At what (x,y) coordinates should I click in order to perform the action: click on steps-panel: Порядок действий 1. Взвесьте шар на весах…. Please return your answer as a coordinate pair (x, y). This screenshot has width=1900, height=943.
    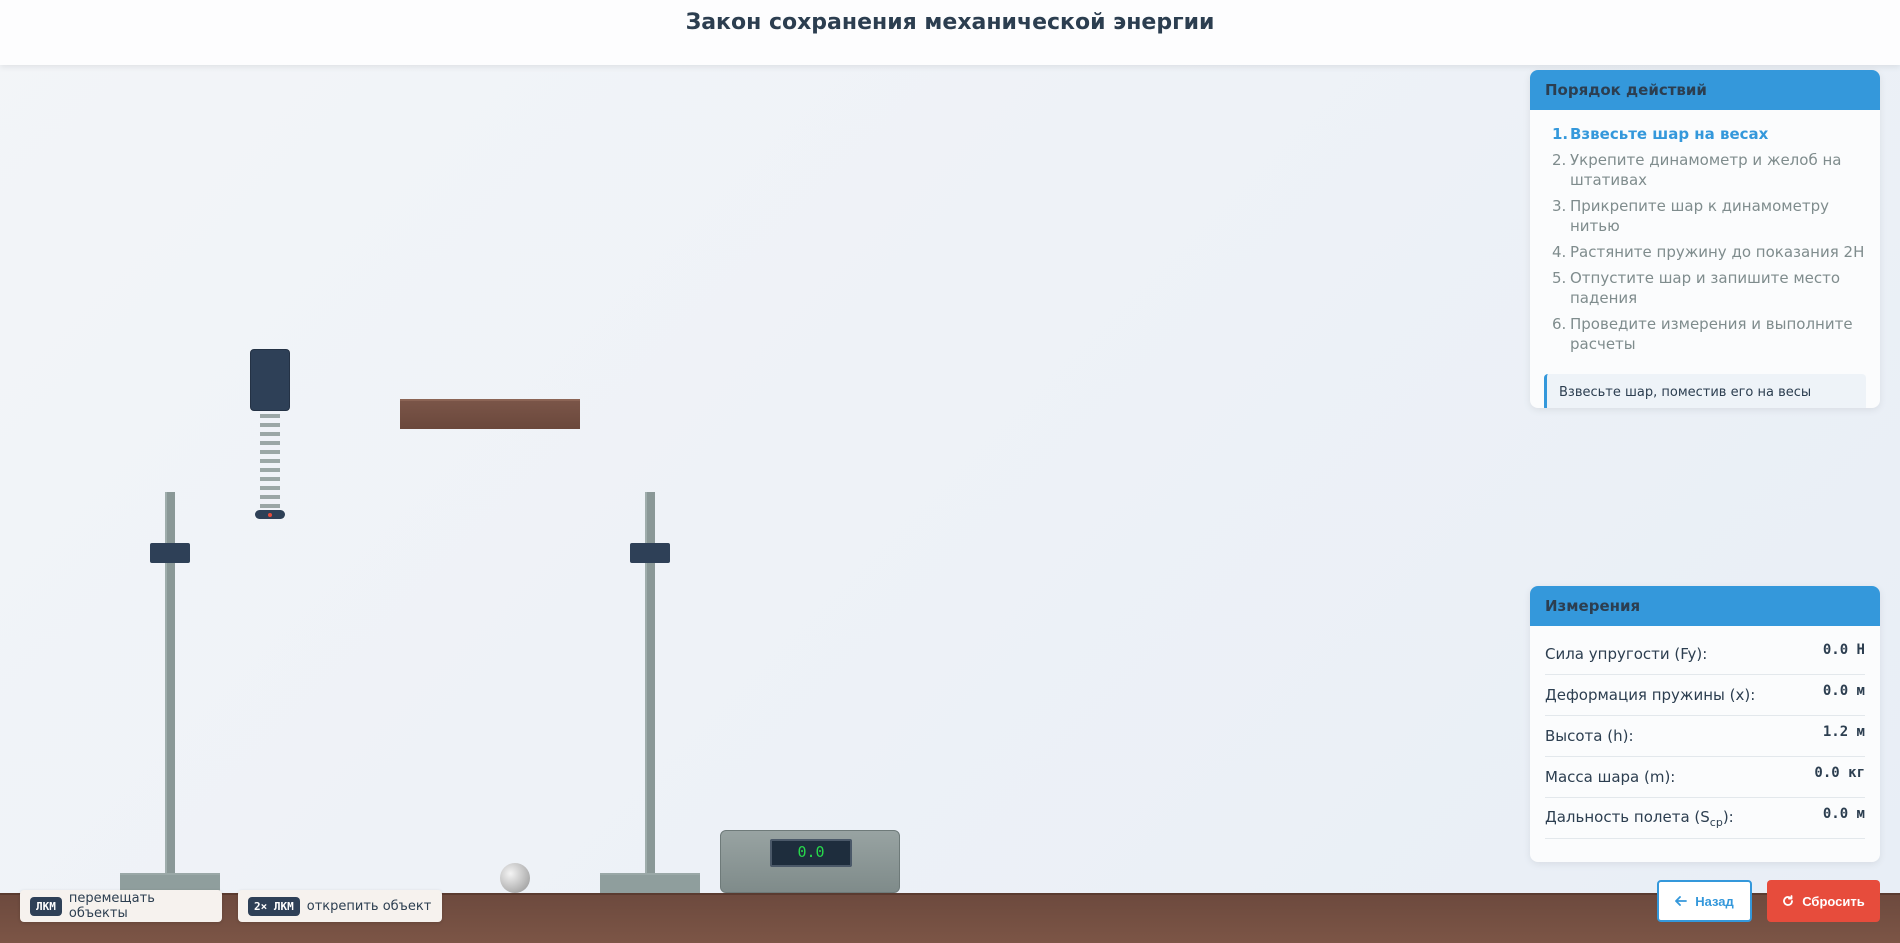
    Looking at the image, I should click on (1705, 239).